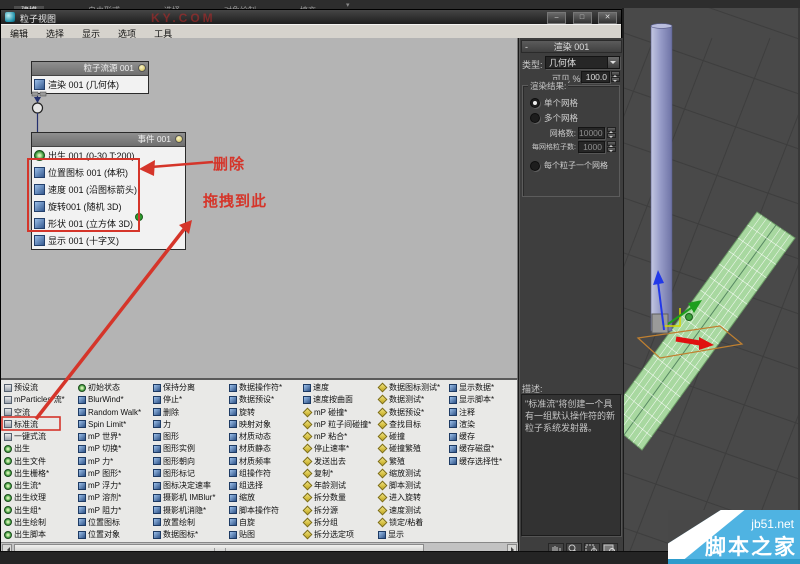  Describe the element at coordinates (26, 473) in the screenshot. I see `depot-item: 出生栅格*` at that location.